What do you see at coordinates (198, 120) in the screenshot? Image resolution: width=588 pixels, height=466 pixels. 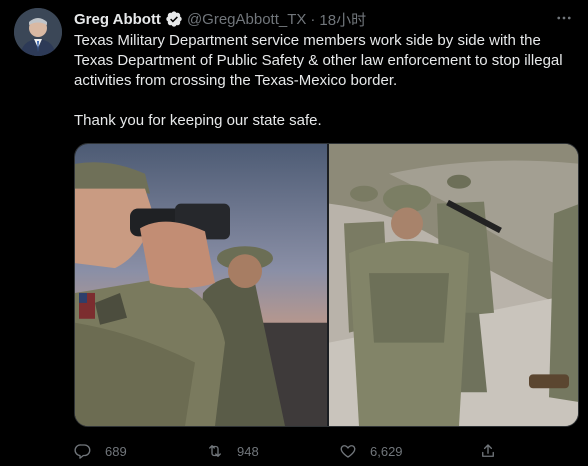 I see `tweet-paragraph: Thank you for keeping our state safe.` at bounding box center [198, 120].